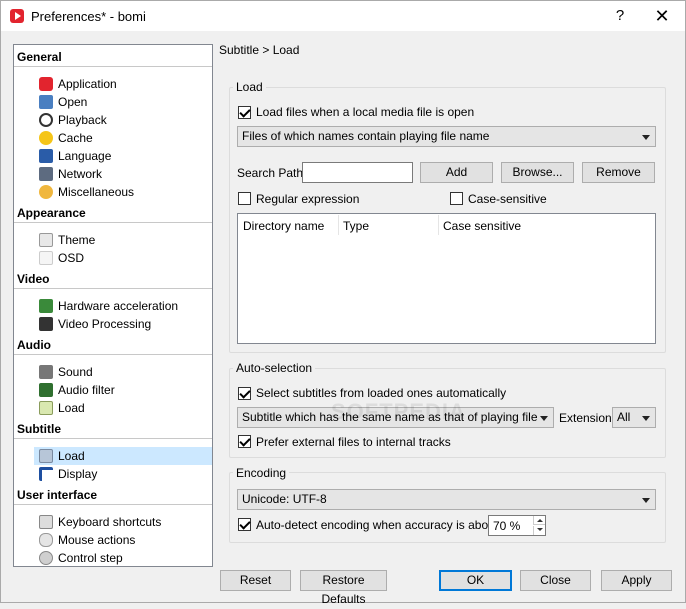  I want to click on search-path-input, so click(357, 172).